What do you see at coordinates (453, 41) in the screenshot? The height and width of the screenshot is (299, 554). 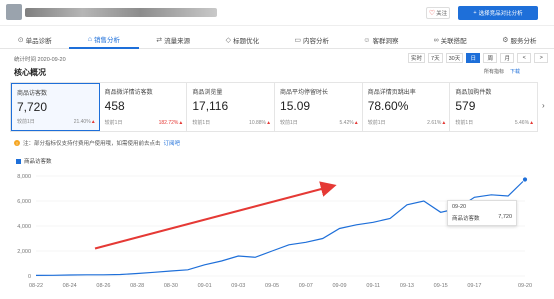 I see `tab-label: 关联搭配` at bounding box center [453, 41].